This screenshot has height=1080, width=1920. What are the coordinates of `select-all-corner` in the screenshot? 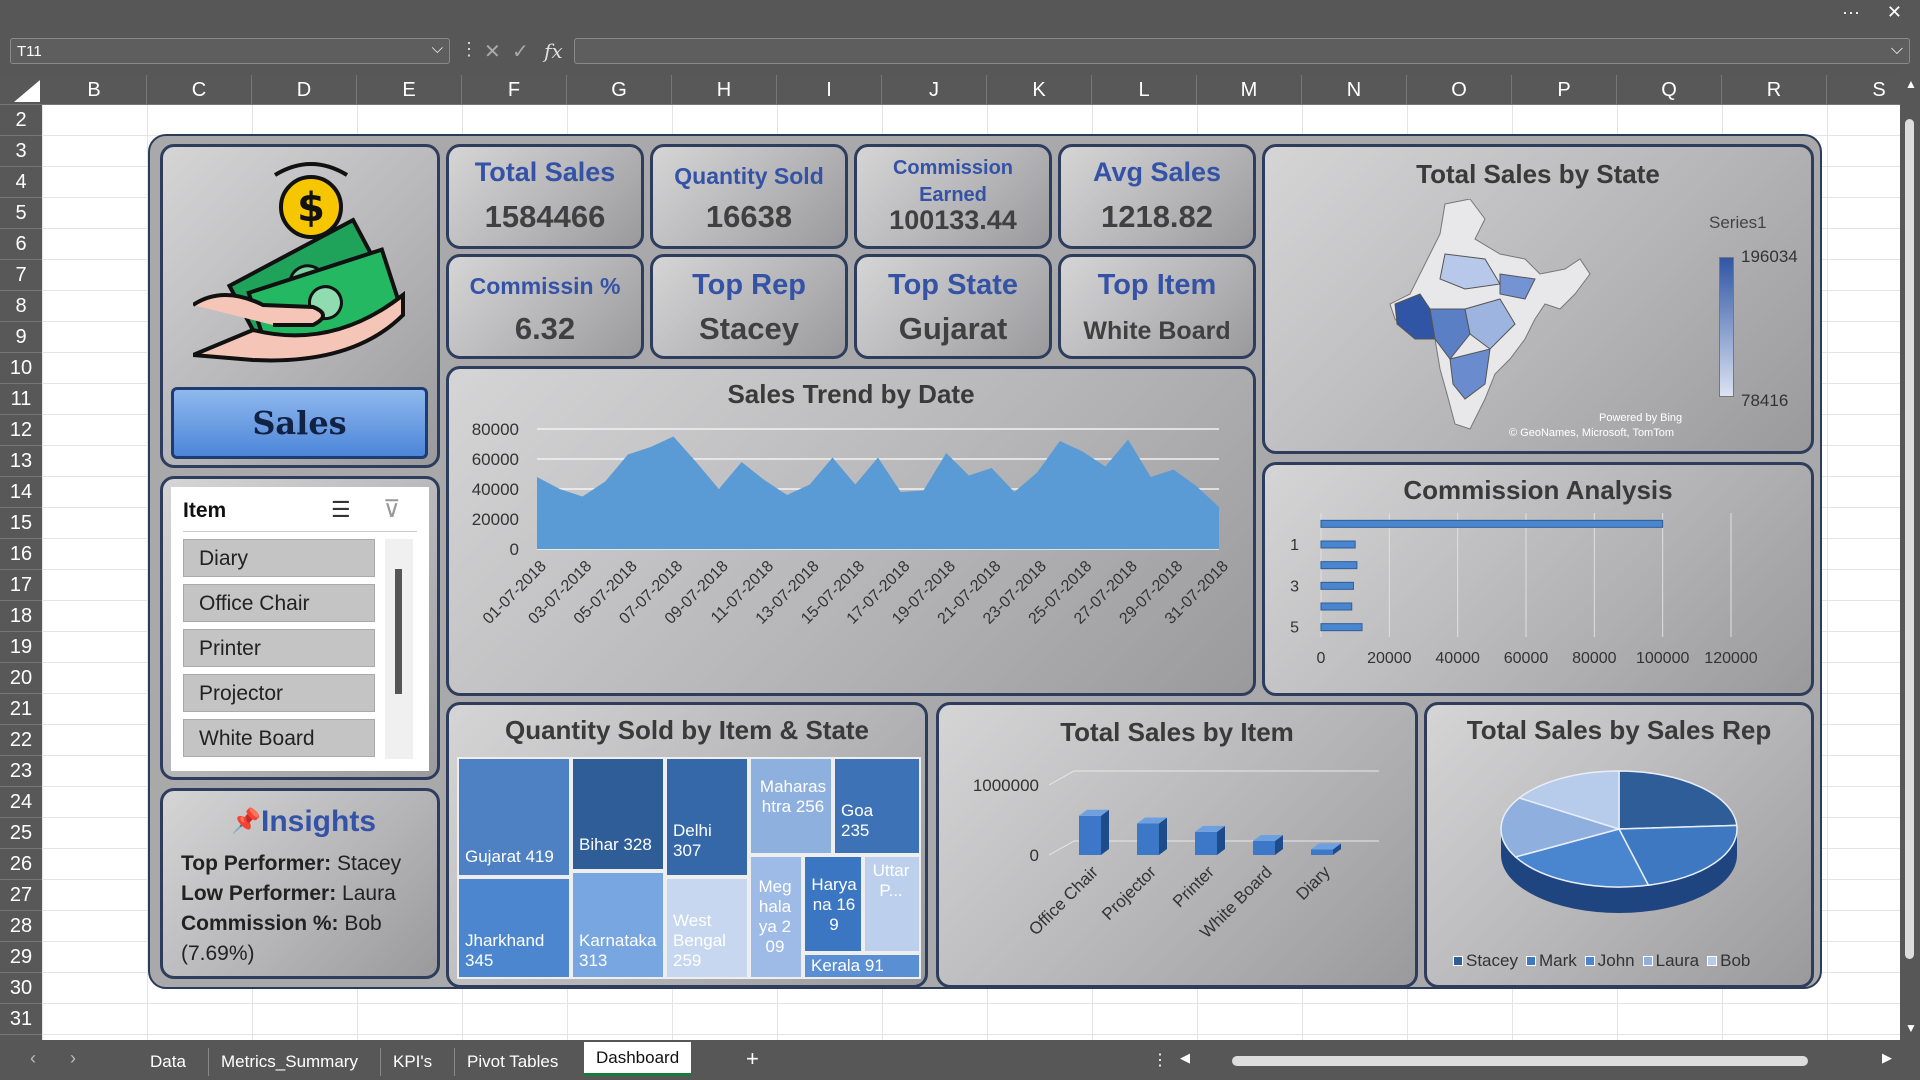 It's located at (27, 91).